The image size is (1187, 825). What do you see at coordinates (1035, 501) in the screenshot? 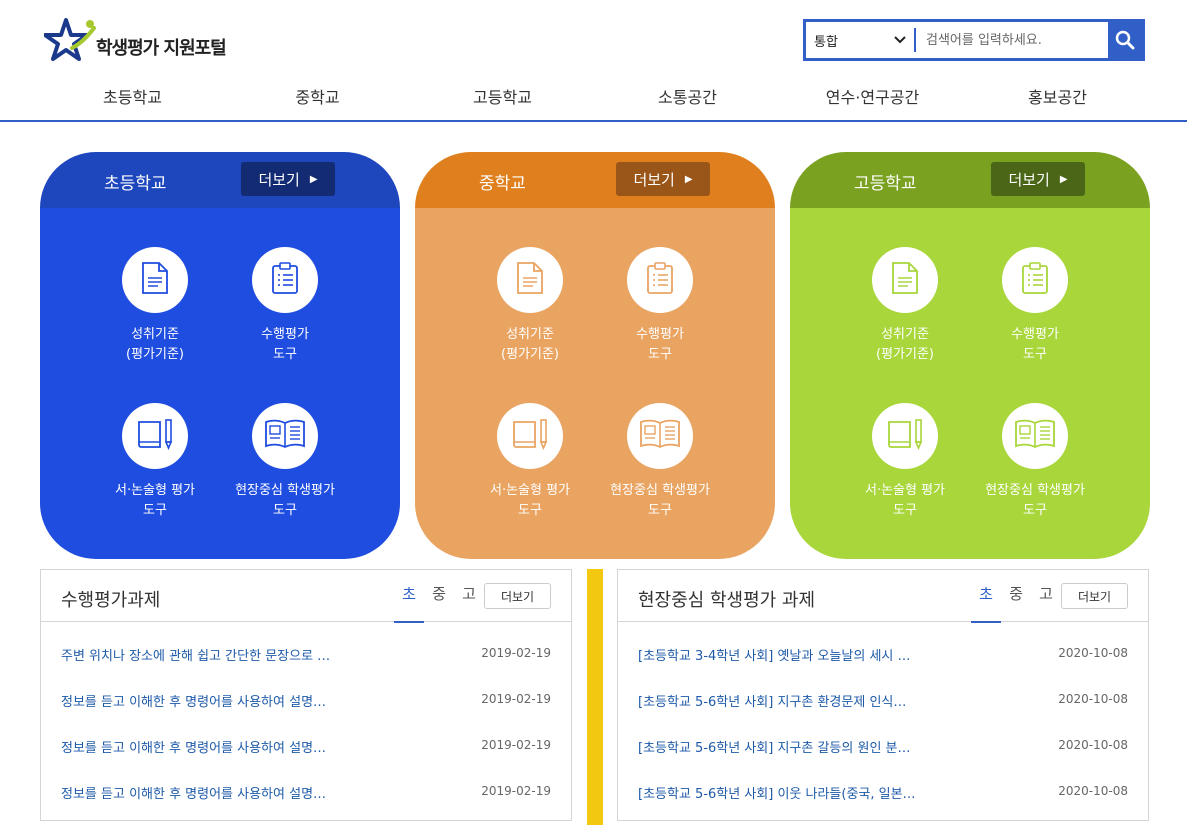
I see `tile-label: 현장중심 학생평가 도구` at bounding box center [1035, 501].